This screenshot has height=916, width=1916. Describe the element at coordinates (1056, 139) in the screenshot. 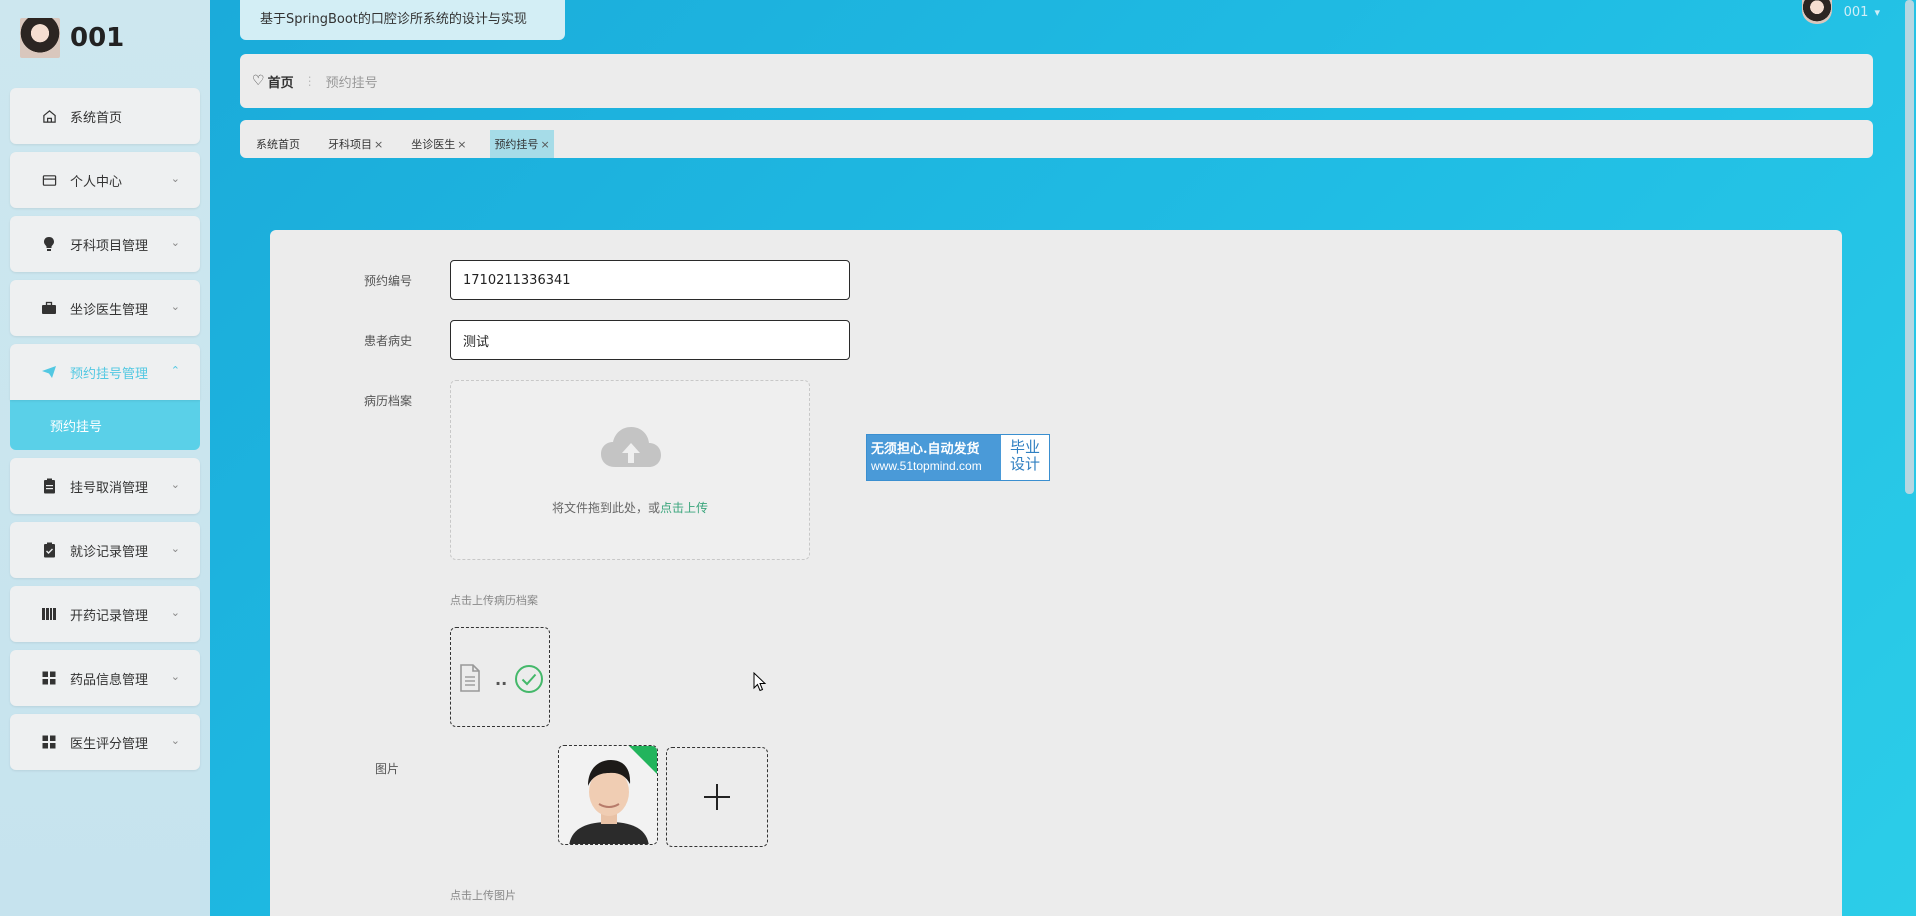

I see `tag-bar: 系统首页 牙科项目 × 坐诊医生 × 预约挂号 ×` at that location.